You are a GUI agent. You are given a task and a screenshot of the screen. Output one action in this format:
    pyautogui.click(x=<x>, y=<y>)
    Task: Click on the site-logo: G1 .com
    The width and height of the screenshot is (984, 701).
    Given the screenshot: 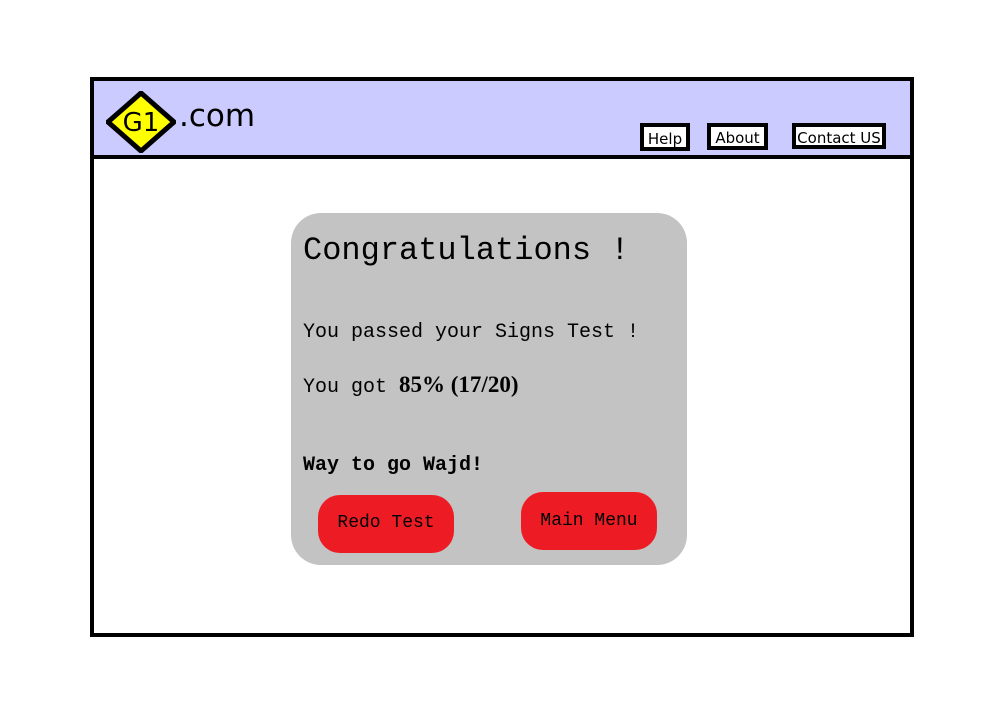 What is the action you would take?
    pyautogui.click(x=181, y=123)
    